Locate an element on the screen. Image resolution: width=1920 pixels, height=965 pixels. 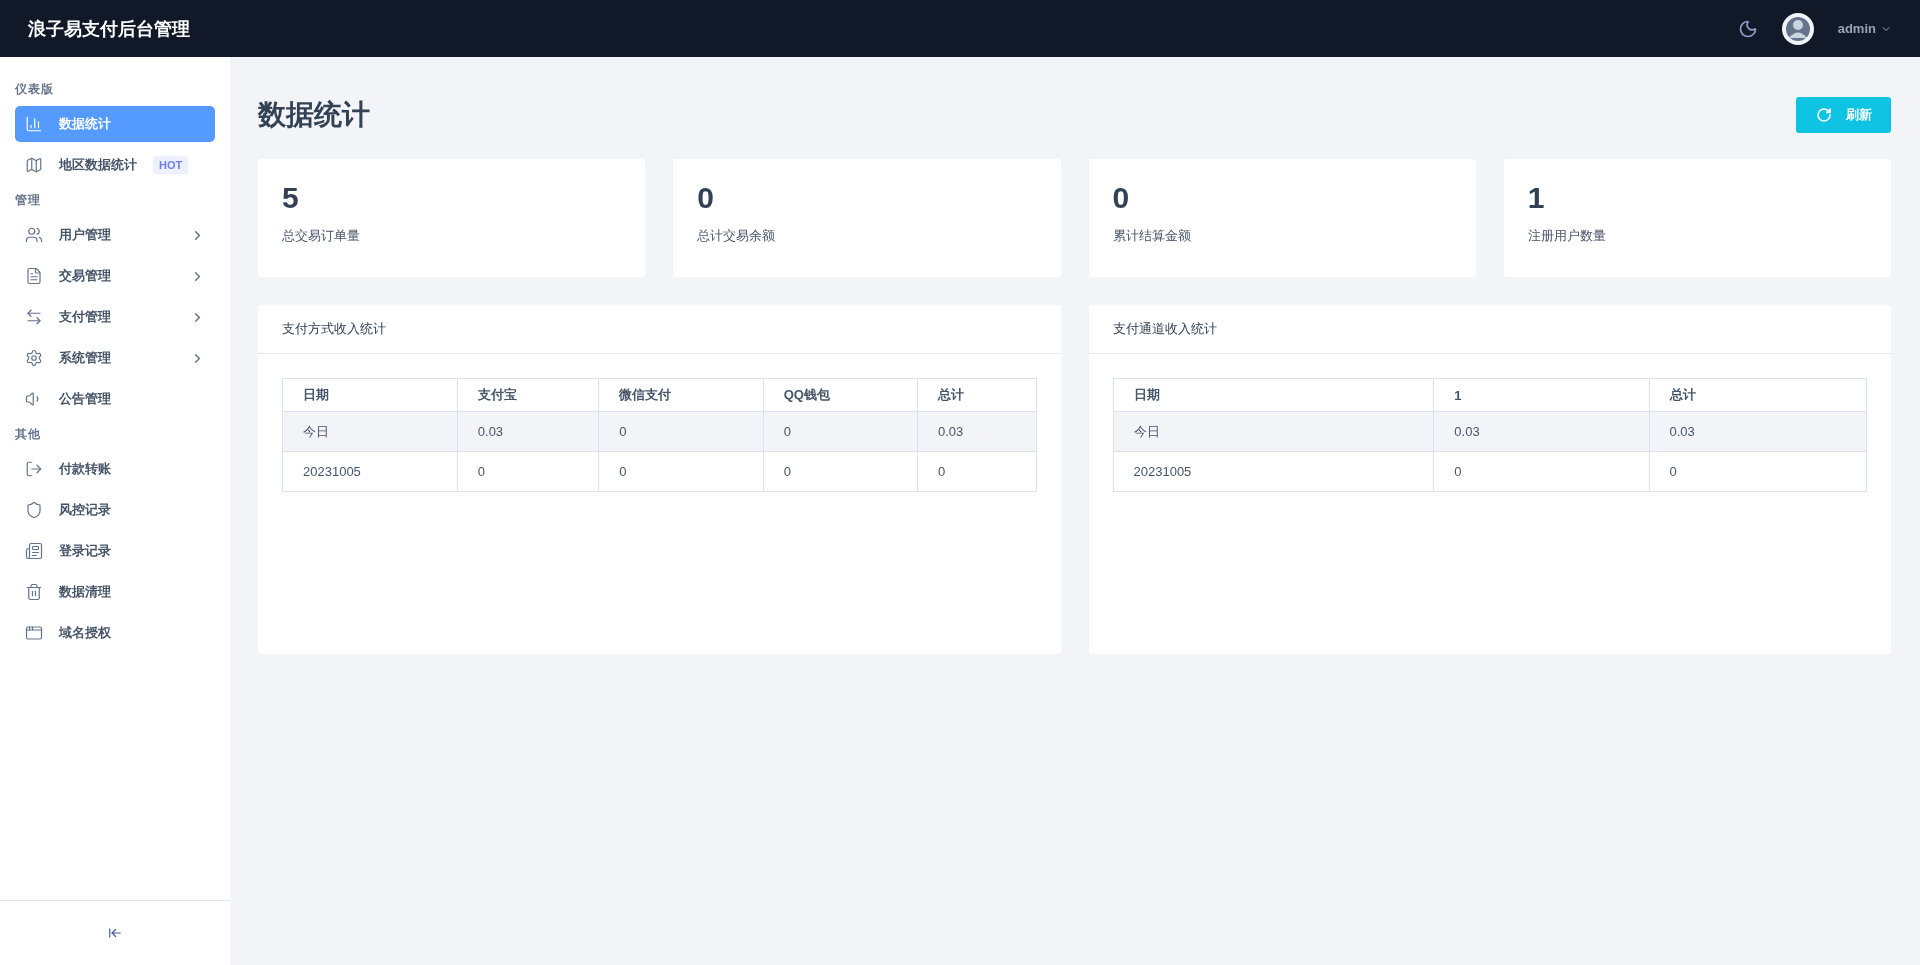
user-menu: admin is located at coordinates (1864, 28).